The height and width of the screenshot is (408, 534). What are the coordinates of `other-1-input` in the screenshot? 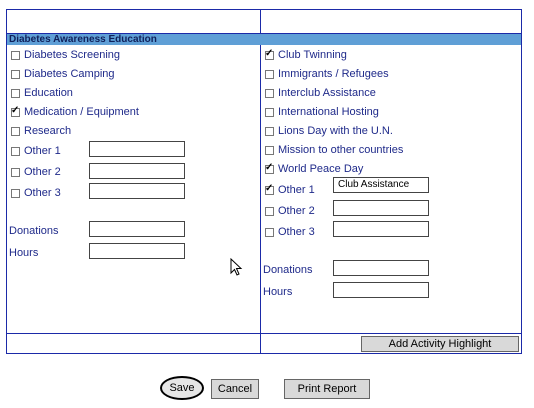 It's located at (137, 149).